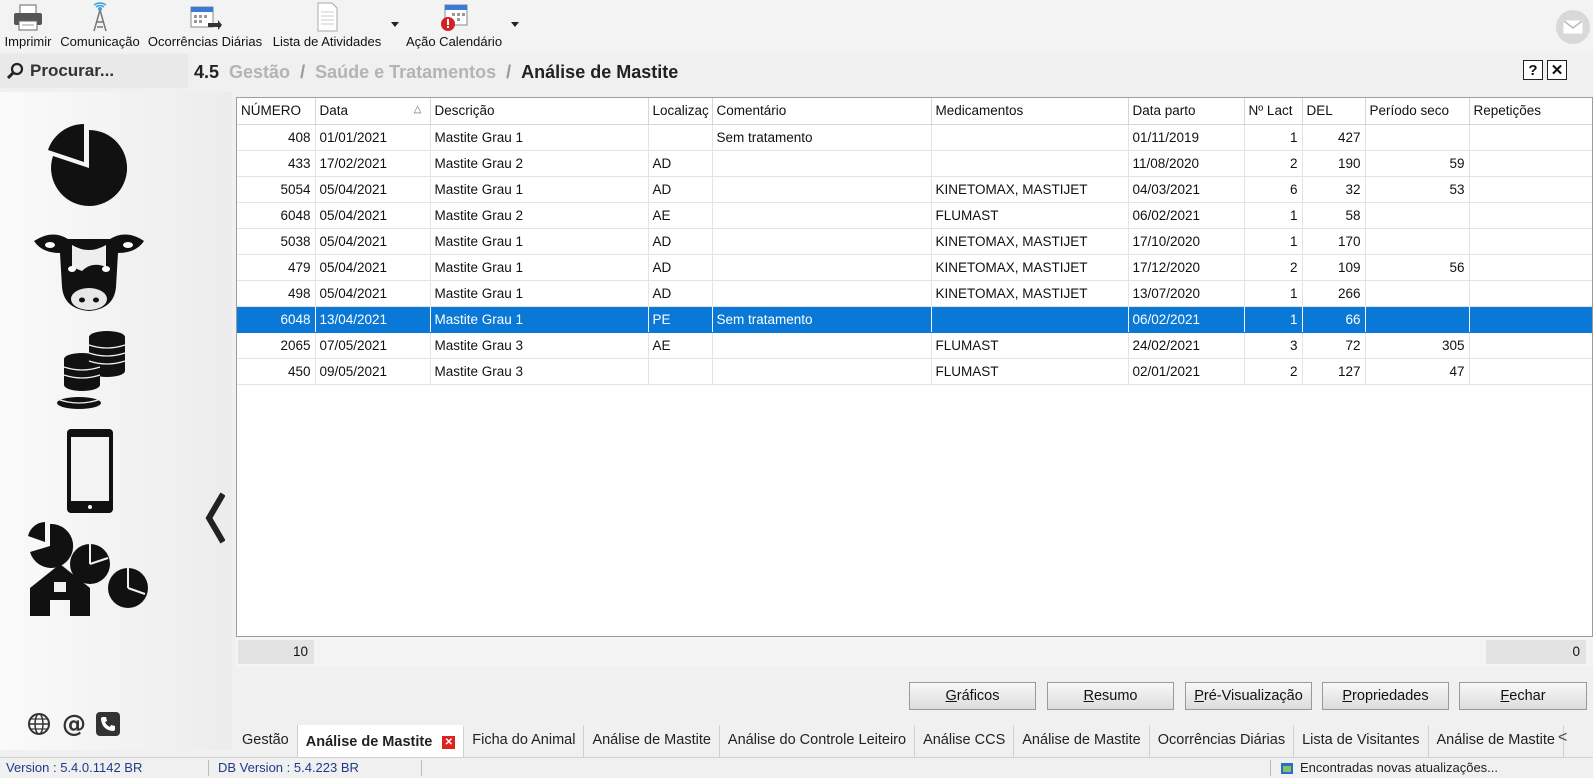 The image size is (1593, 778). I want to click on cell-del: 427, so click(1334, 137).